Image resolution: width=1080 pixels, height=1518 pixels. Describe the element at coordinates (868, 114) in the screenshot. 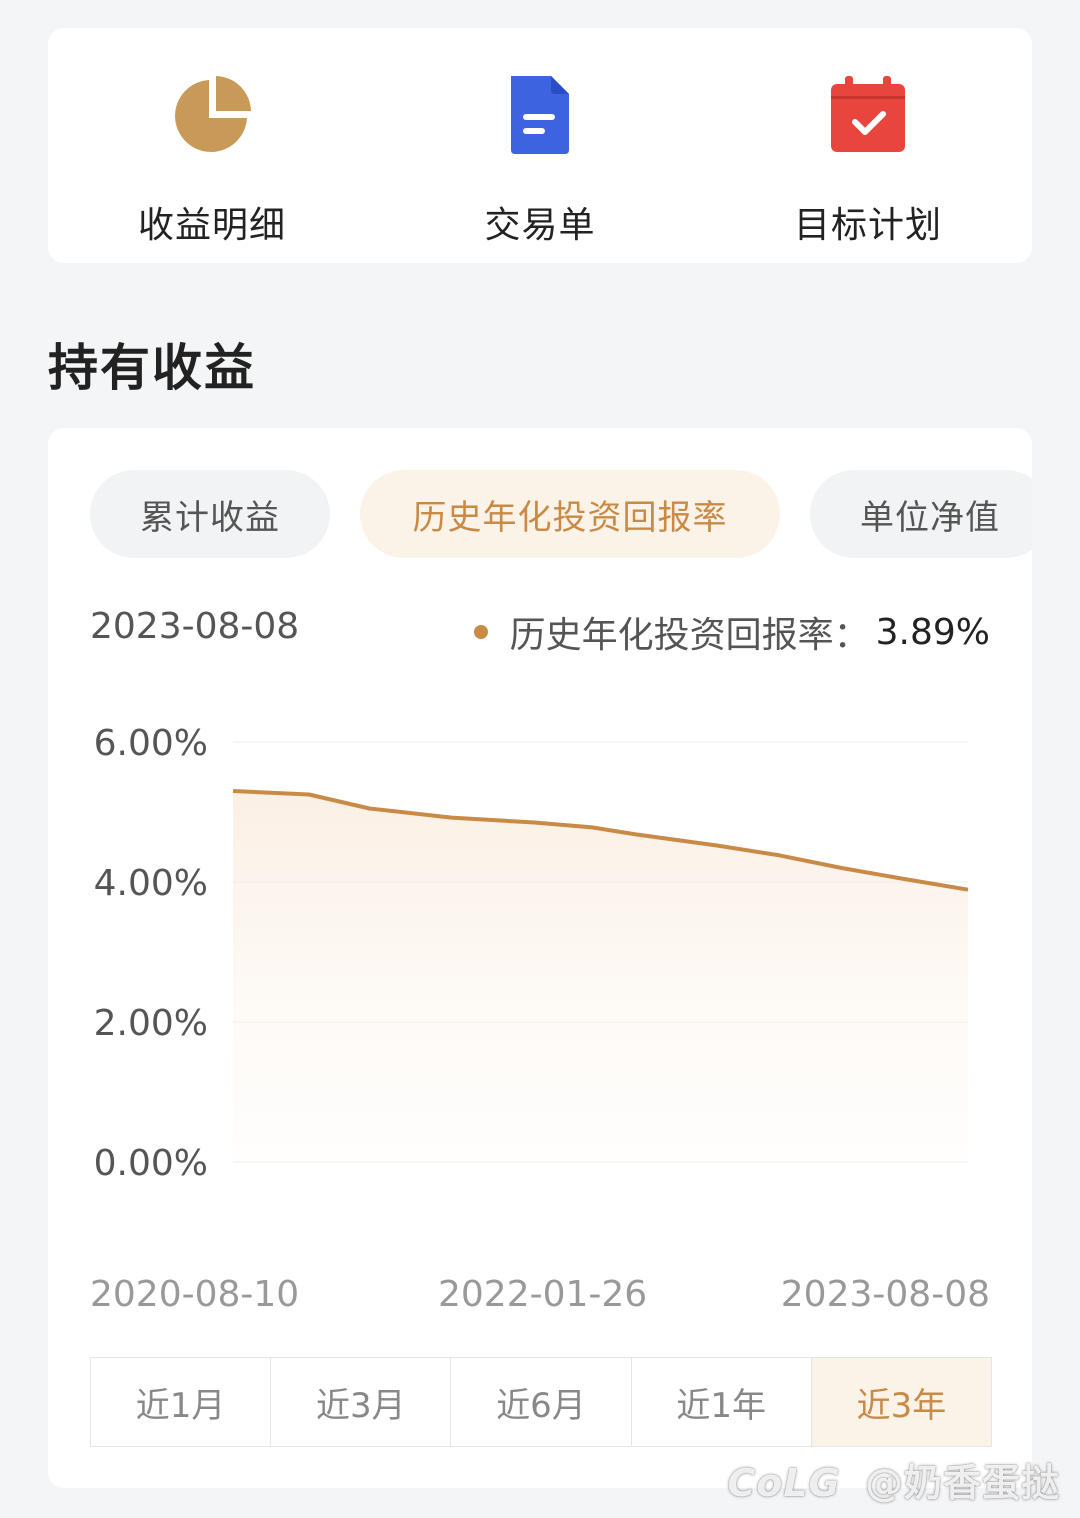

I see `calendar-check-icon` at that location.